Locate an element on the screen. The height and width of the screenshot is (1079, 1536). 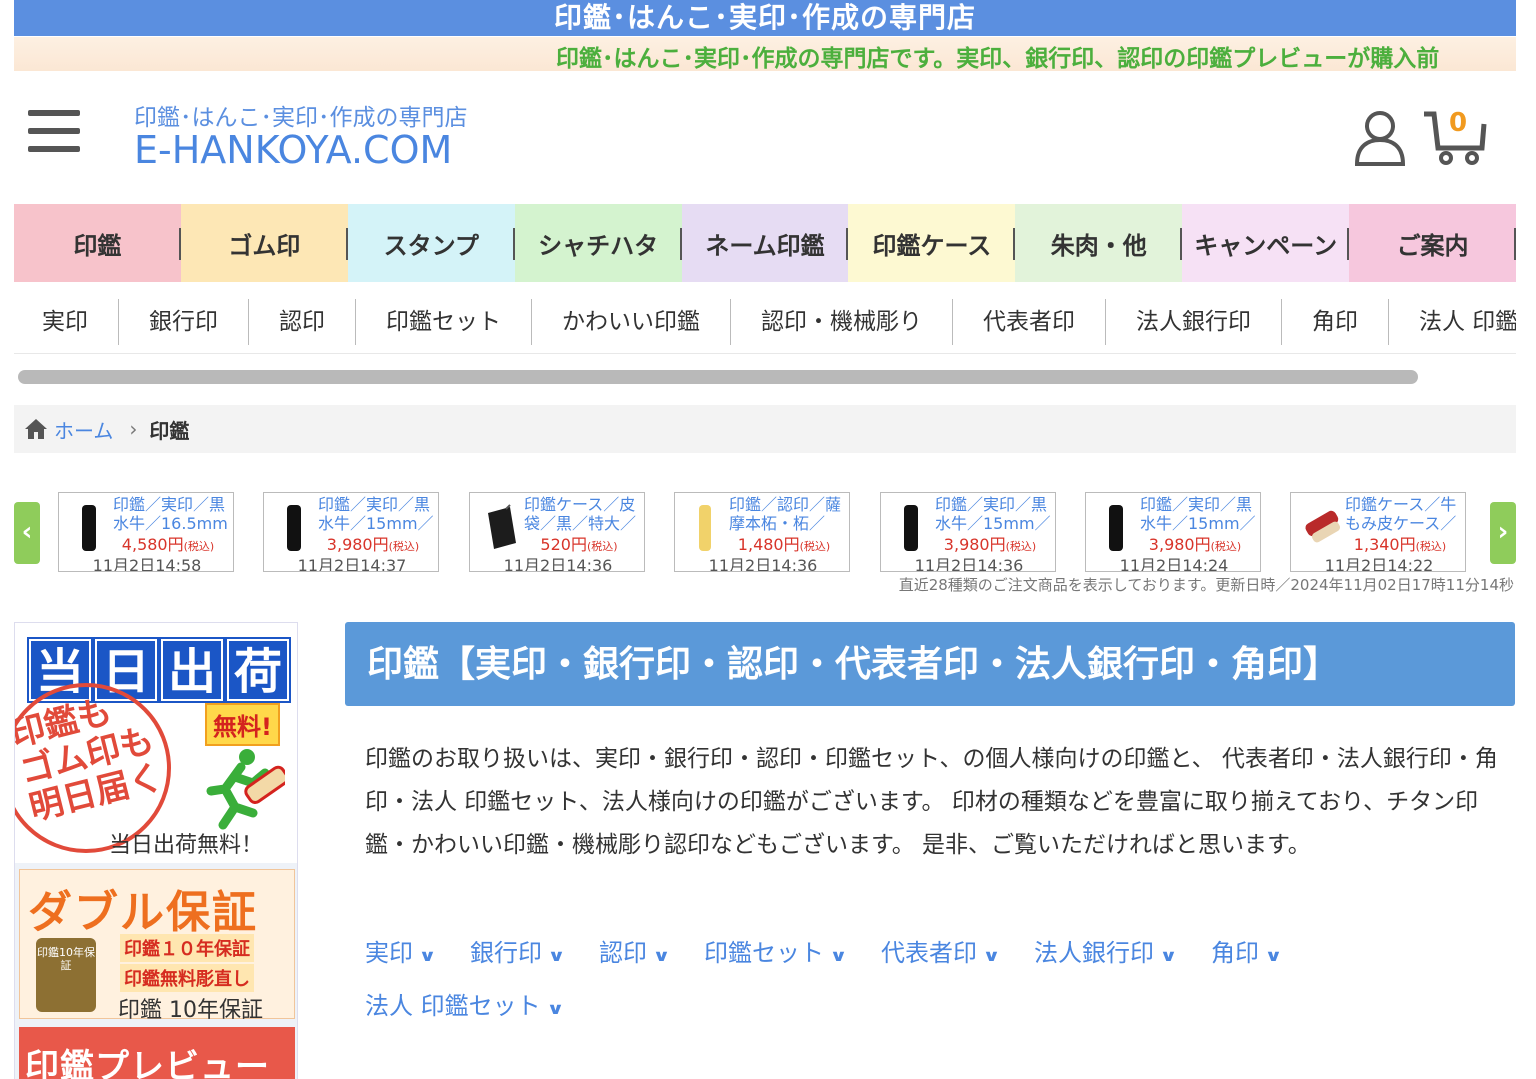
anchor-link: 法人銀行印 ∨ is located at coordinates (1106, 954).